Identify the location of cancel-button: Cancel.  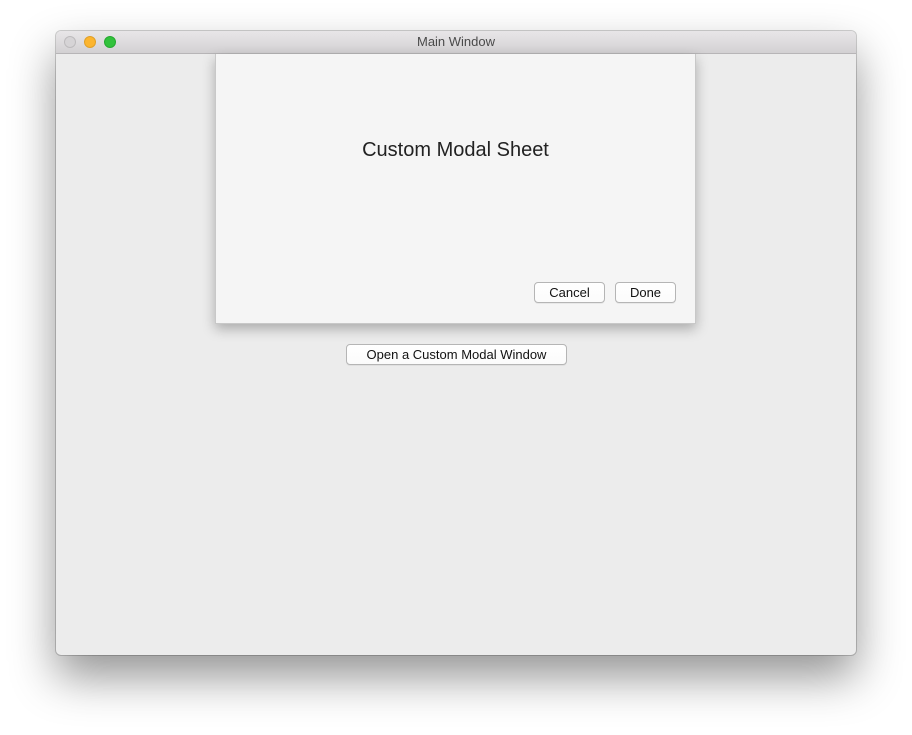
(569, 292).